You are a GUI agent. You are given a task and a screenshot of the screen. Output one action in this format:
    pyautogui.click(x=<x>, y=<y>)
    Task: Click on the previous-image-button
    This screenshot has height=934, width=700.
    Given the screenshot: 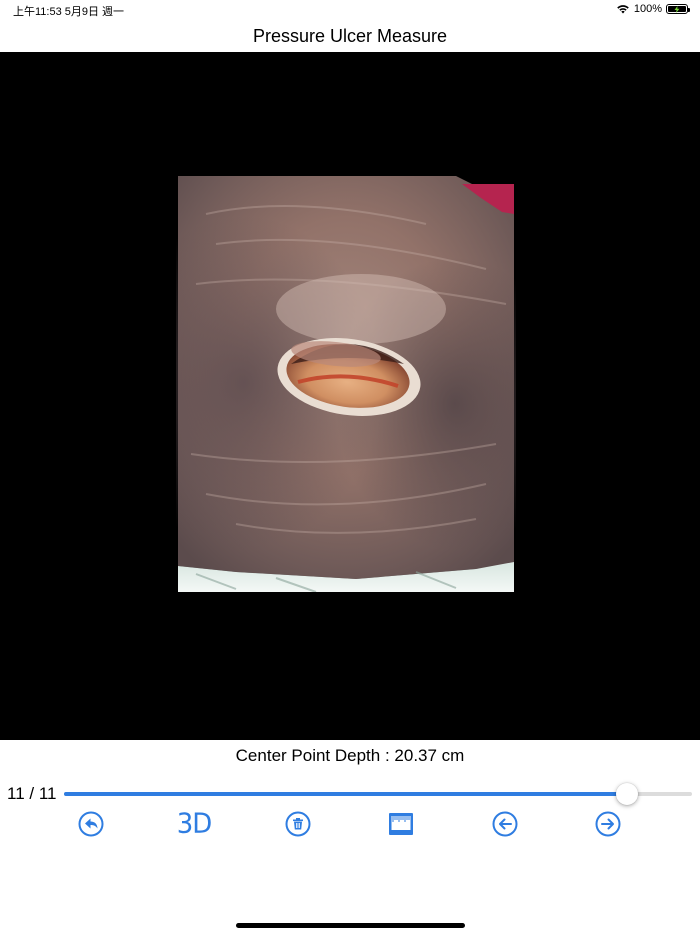 What is the action you would take?
    pyautogui.click(x=505, y=824)
    